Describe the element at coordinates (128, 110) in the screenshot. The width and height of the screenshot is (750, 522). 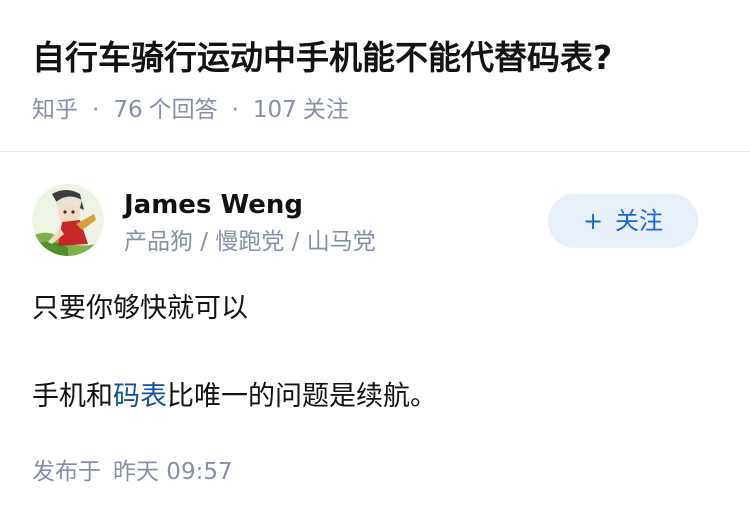
I see `answer-count: 76` at that location.